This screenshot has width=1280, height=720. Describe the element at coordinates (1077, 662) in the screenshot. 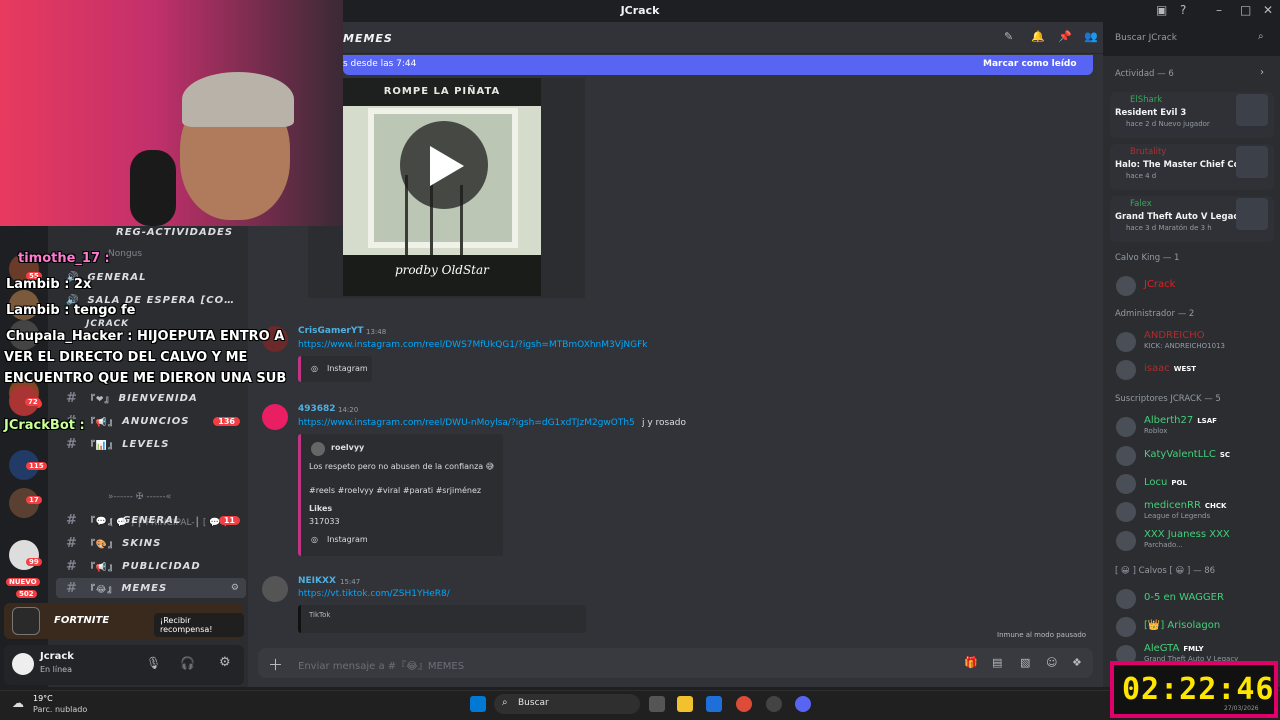

I see `apps-icon: ❖` at that location.